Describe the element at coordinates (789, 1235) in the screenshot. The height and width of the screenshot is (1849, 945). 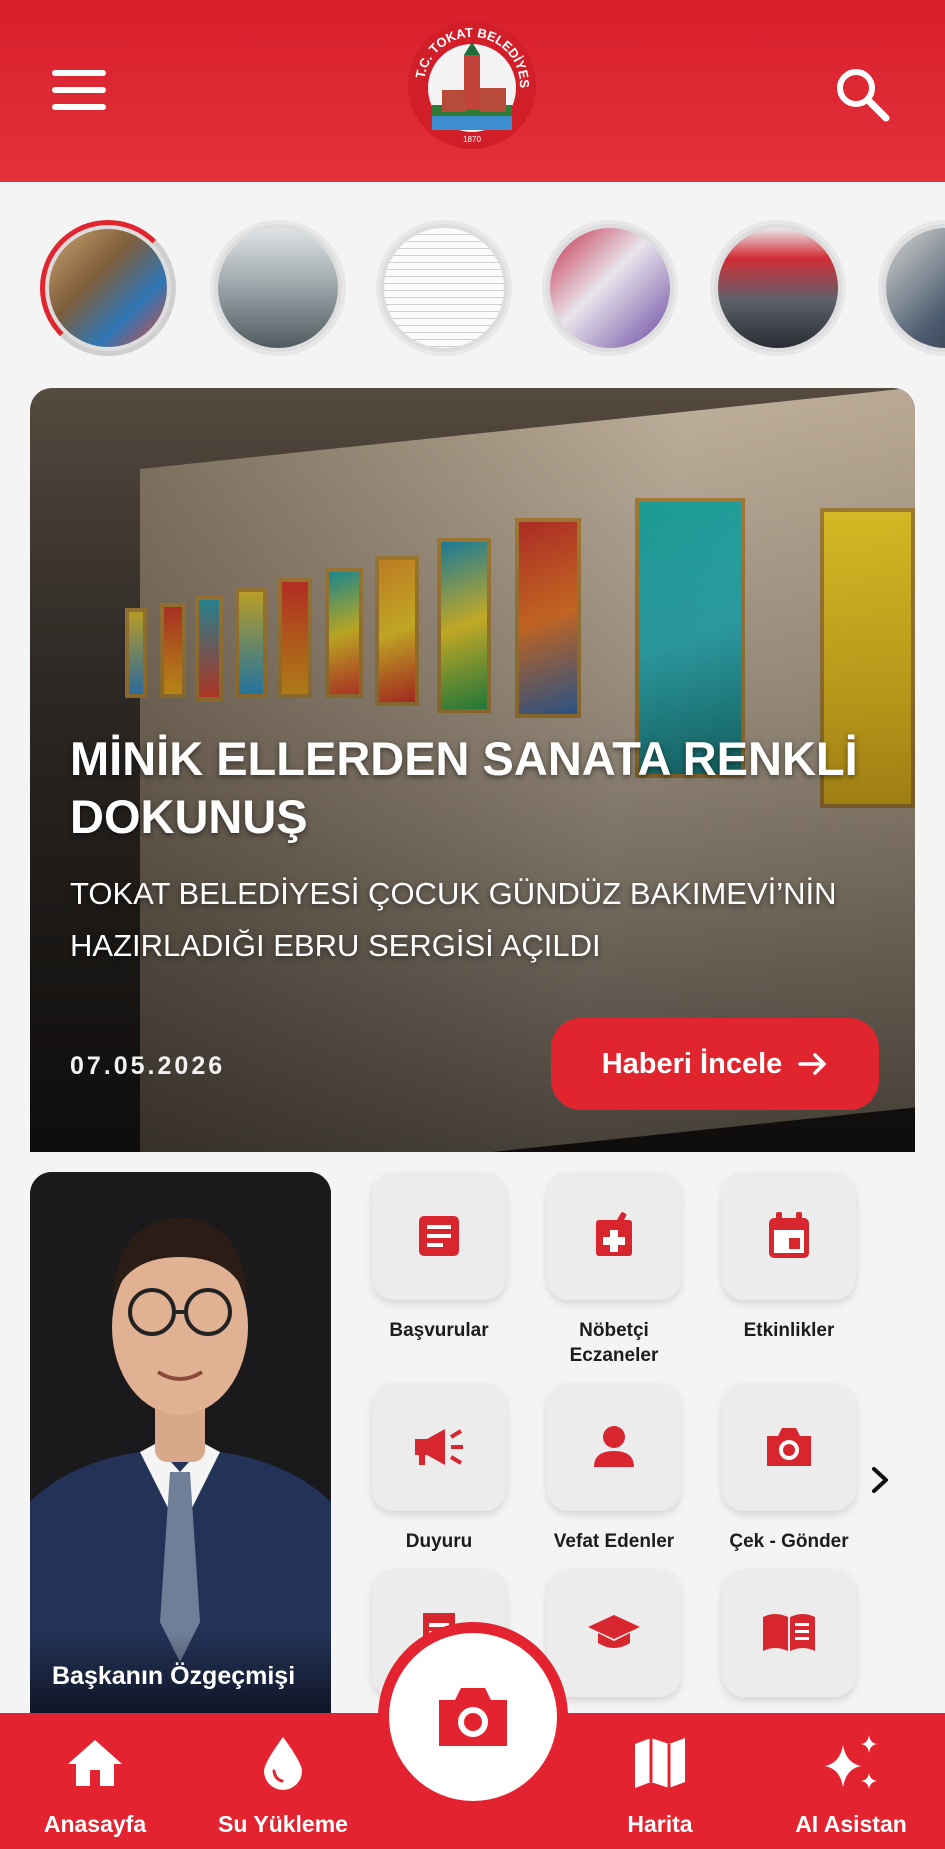
I see `calendar-icon` at that location.